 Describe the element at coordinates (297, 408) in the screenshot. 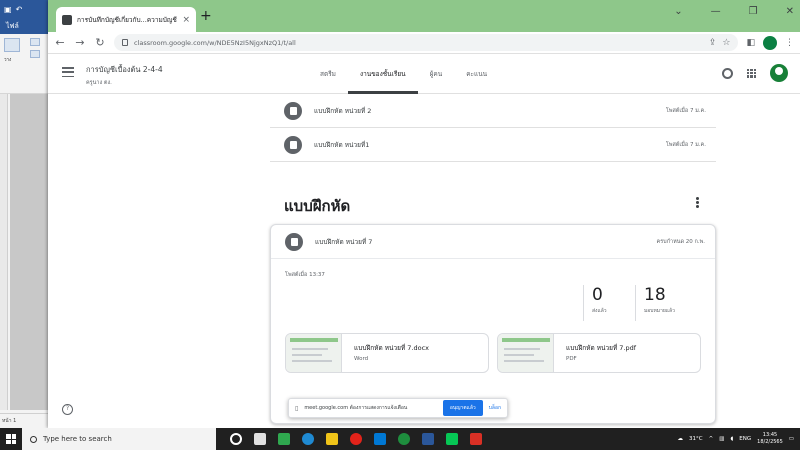

I see `bell-icon: ▯` at that location.